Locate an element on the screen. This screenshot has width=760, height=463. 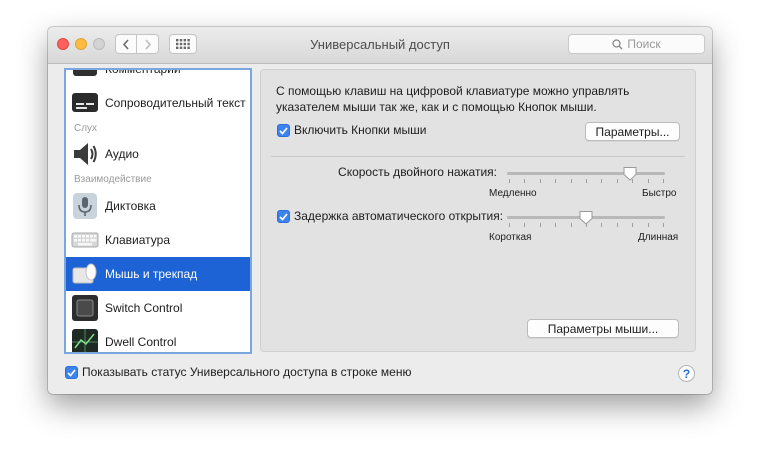
double-click-speed-slider-thumb is located at coordinates (630, 173).